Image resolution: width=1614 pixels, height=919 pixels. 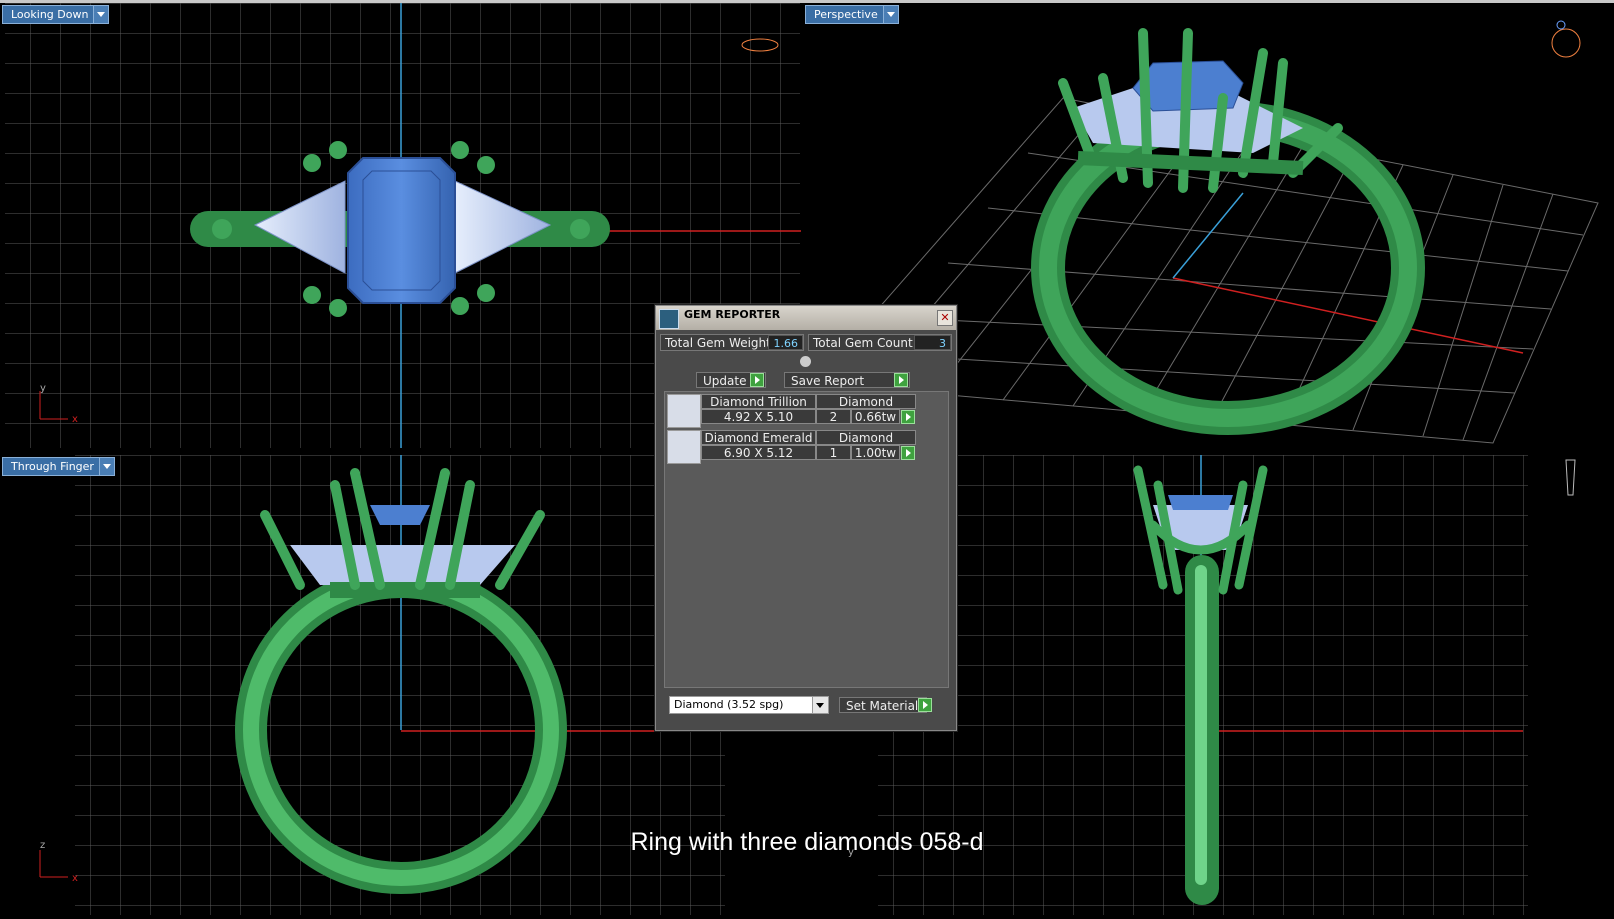 I want to click on close-icon: ✕, so click(x=945, y=318).